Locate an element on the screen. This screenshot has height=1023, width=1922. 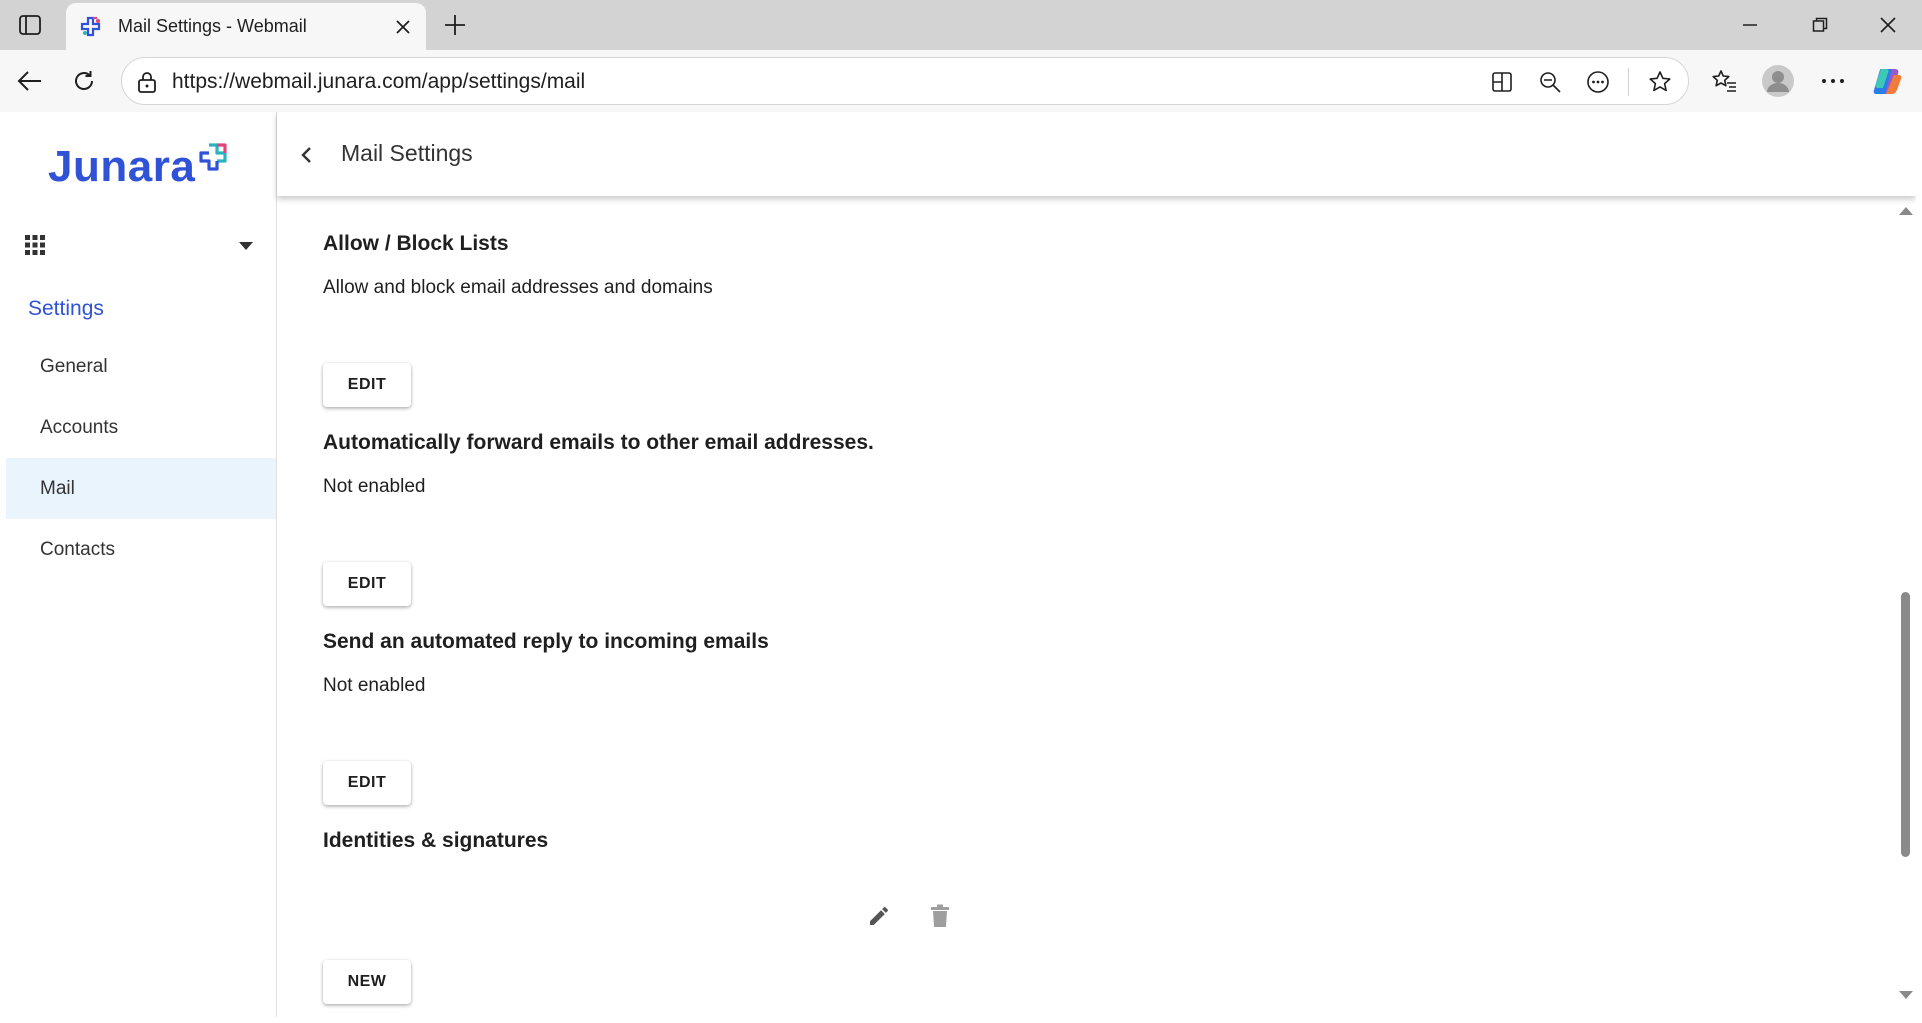
forward-edit-button: EDIT is located at coordinates (367, 584).